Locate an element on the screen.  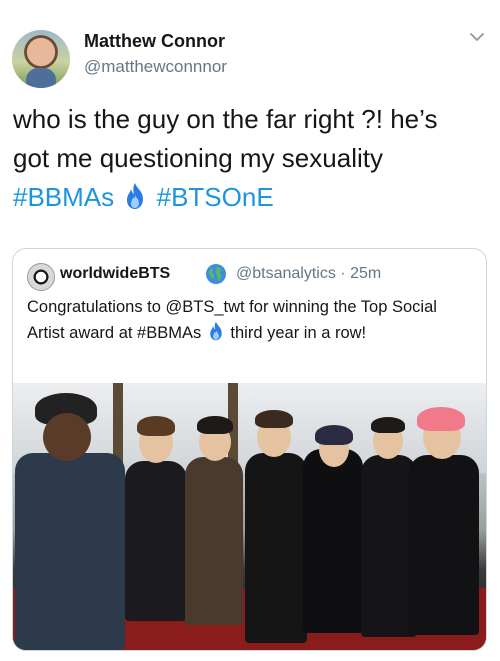
quoted-text-part2: third year in a row! is located at coordinates (296, 333).